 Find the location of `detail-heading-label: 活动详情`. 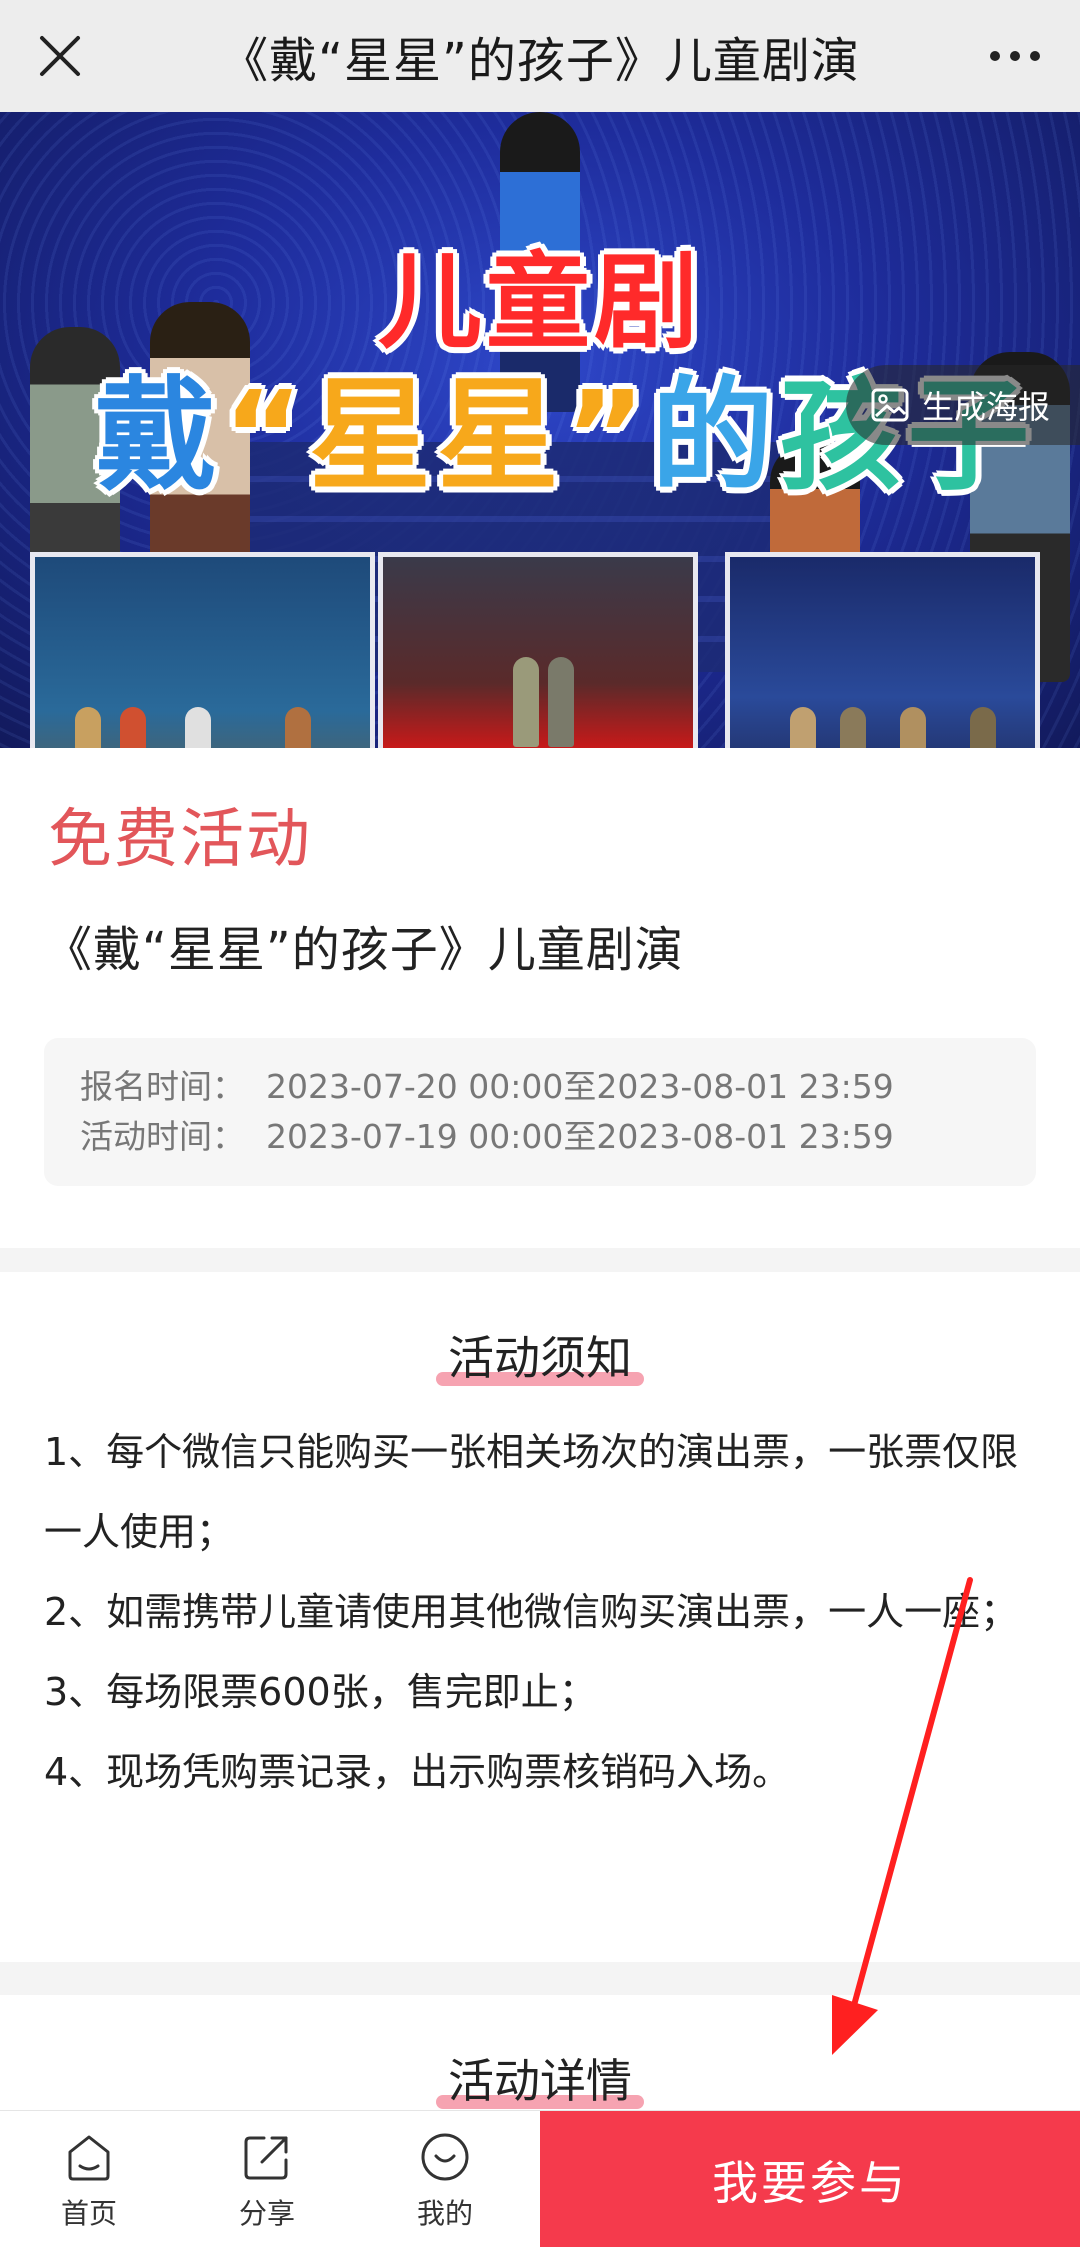

detail-heading-label: 活动详情 is located at coordinates (540, 2081).